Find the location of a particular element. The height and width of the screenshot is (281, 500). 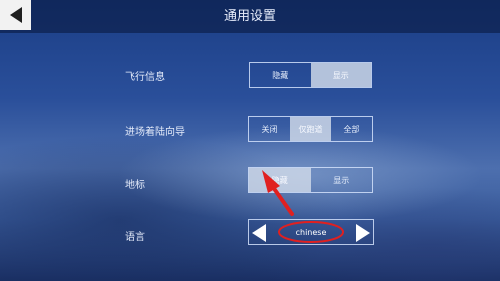

landmark-option-show: 显示 is located at coordinates (342, 180).